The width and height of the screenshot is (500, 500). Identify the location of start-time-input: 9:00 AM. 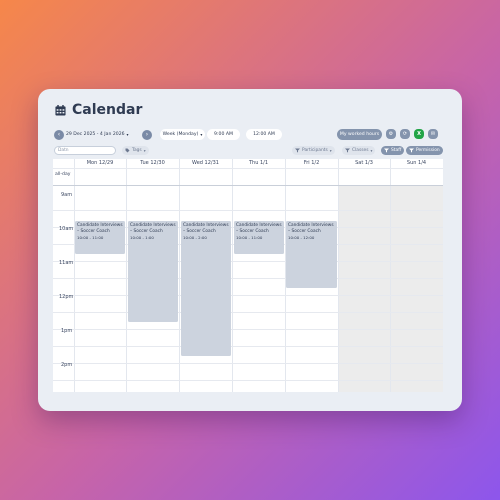
(223, 134).